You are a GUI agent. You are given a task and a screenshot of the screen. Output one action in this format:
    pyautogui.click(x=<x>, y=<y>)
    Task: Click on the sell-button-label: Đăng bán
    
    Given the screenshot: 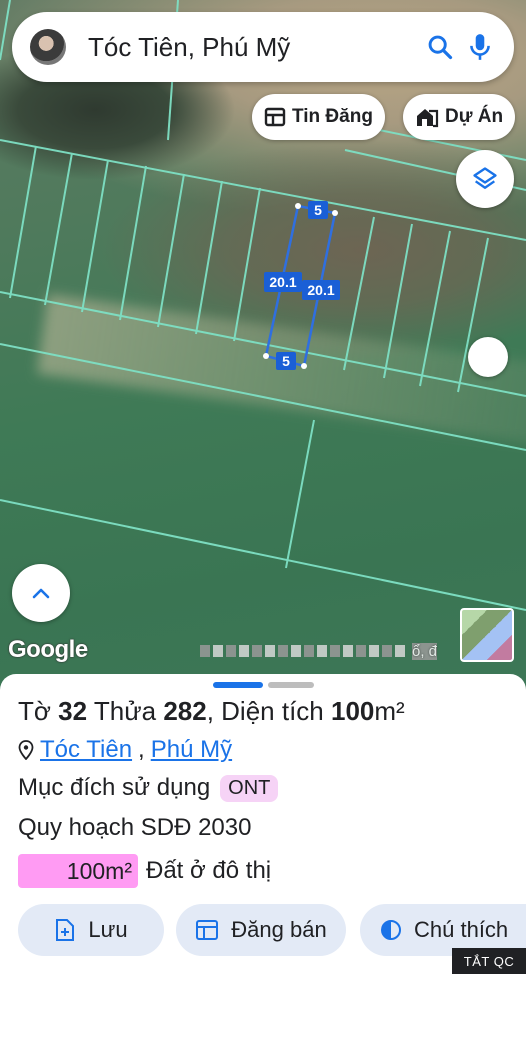 What is the action you would take?
    pyautogui.click(x=279, y=929)
    